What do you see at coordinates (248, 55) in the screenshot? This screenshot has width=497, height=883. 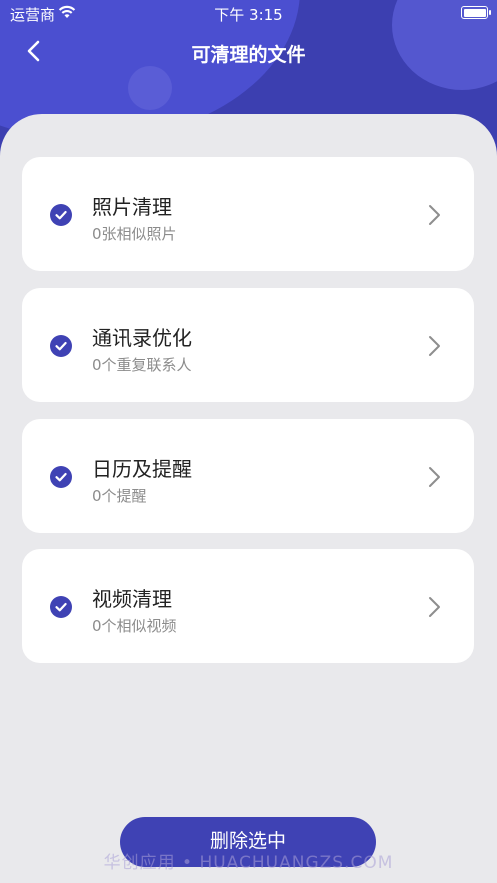 I see `page-title: 可清理的文件` at bounding box center [248, 55].